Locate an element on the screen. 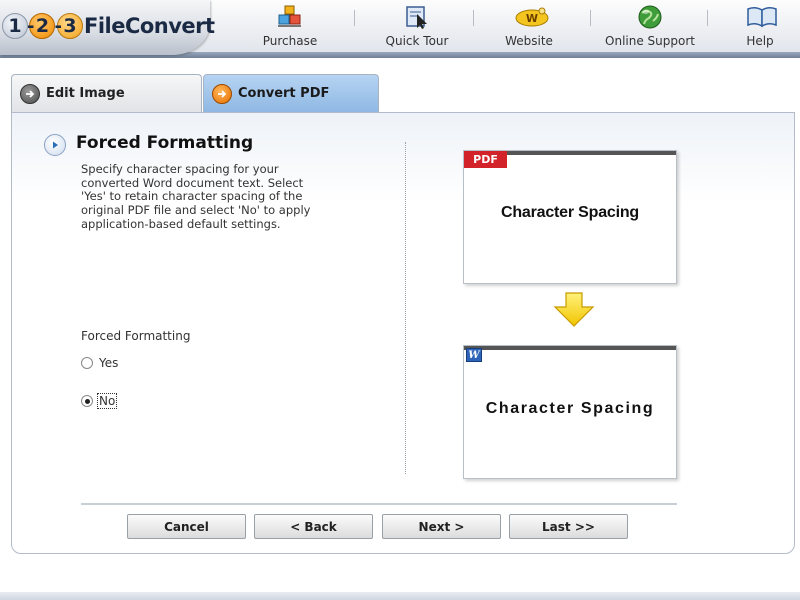  tab-edit-image-label: Edit Image is located at coordinates (85, 93).